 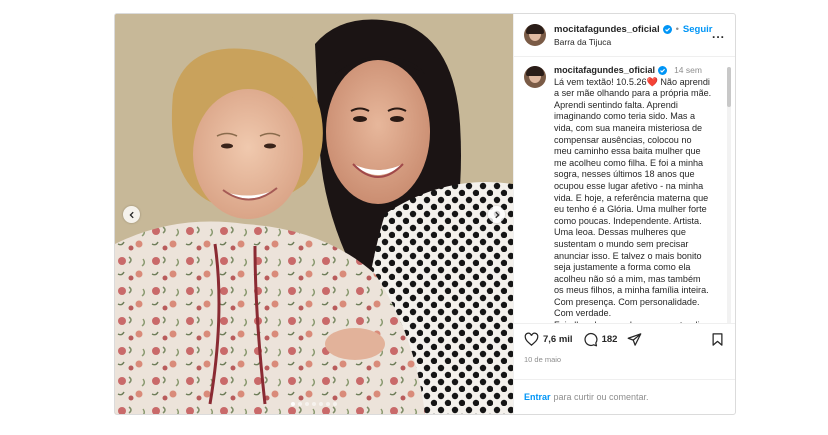 I want to click on caption-line: vida, com sua maneira misteriosa de, so click(x=628, y=127).